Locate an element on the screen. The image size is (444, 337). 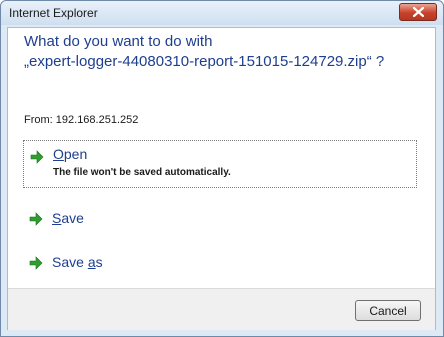
save-as-mnemonic: a is located at coordinates (91, 262).